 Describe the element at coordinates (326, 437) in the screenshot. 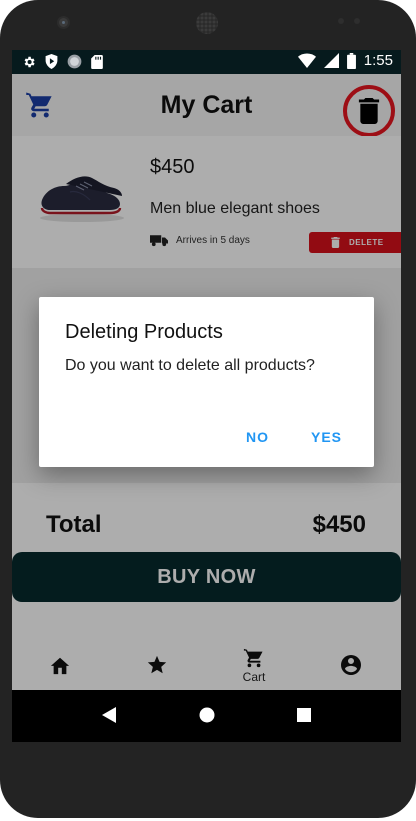

I see `dialog-yes-button: YES` at that location.